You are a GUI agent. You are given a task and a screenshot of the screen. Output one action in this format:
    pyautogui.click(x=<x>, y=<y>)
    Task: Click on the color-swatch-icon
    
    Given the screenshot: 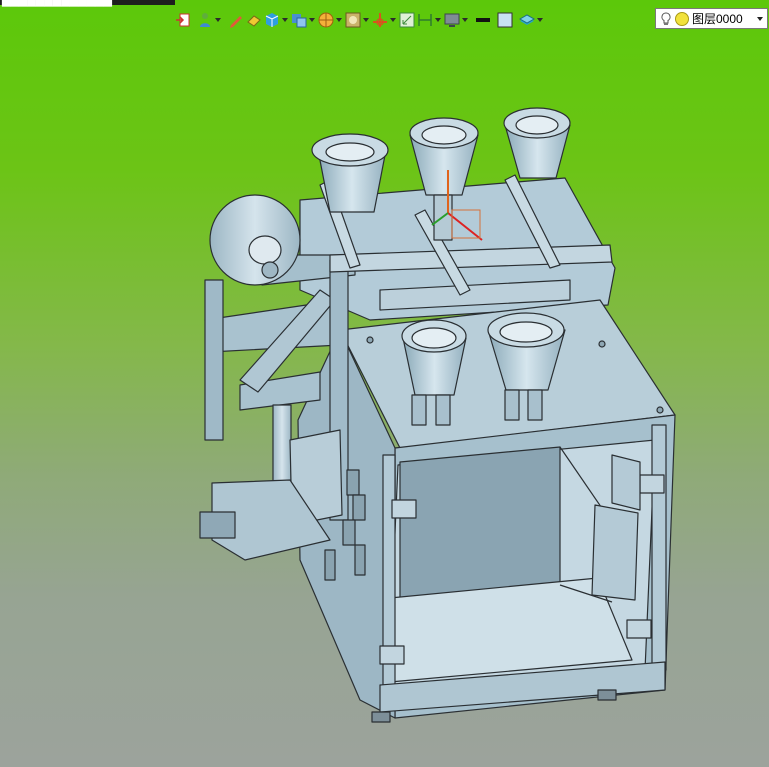 What is the action you would take?
    pyautogui.click(x=505, y=20)
    